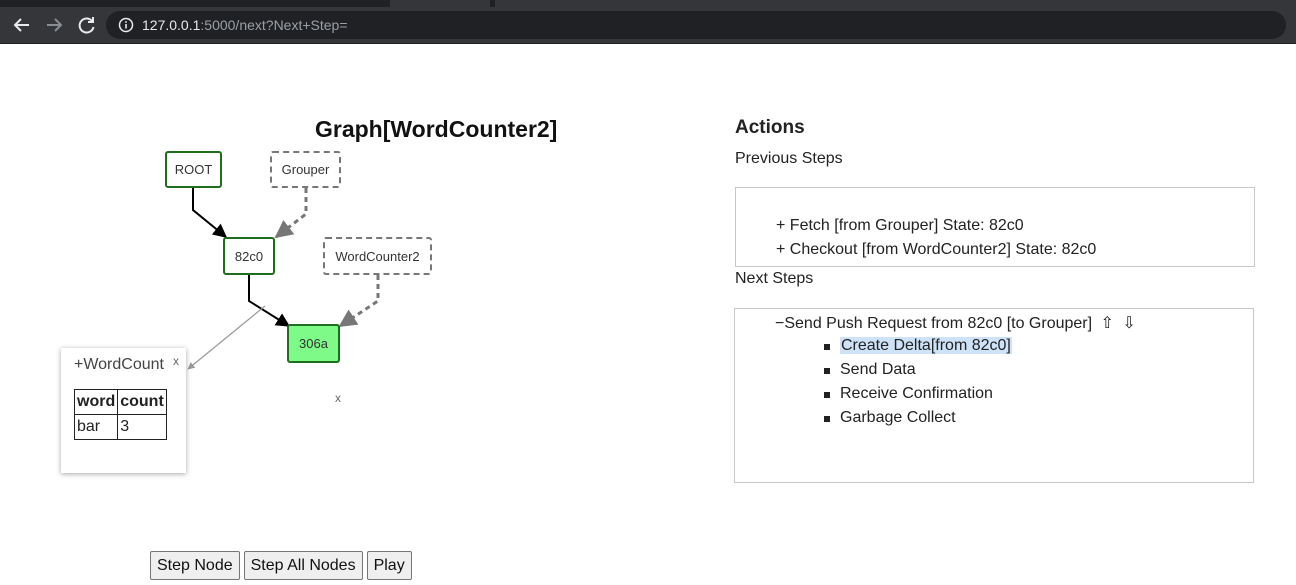 The width and height of the screenshot is (1296, 585). What do you see at coordinates (898, 417) in the screenshot?
I see `substep-label: Garbage Collect` at bounding box center [898, 417].